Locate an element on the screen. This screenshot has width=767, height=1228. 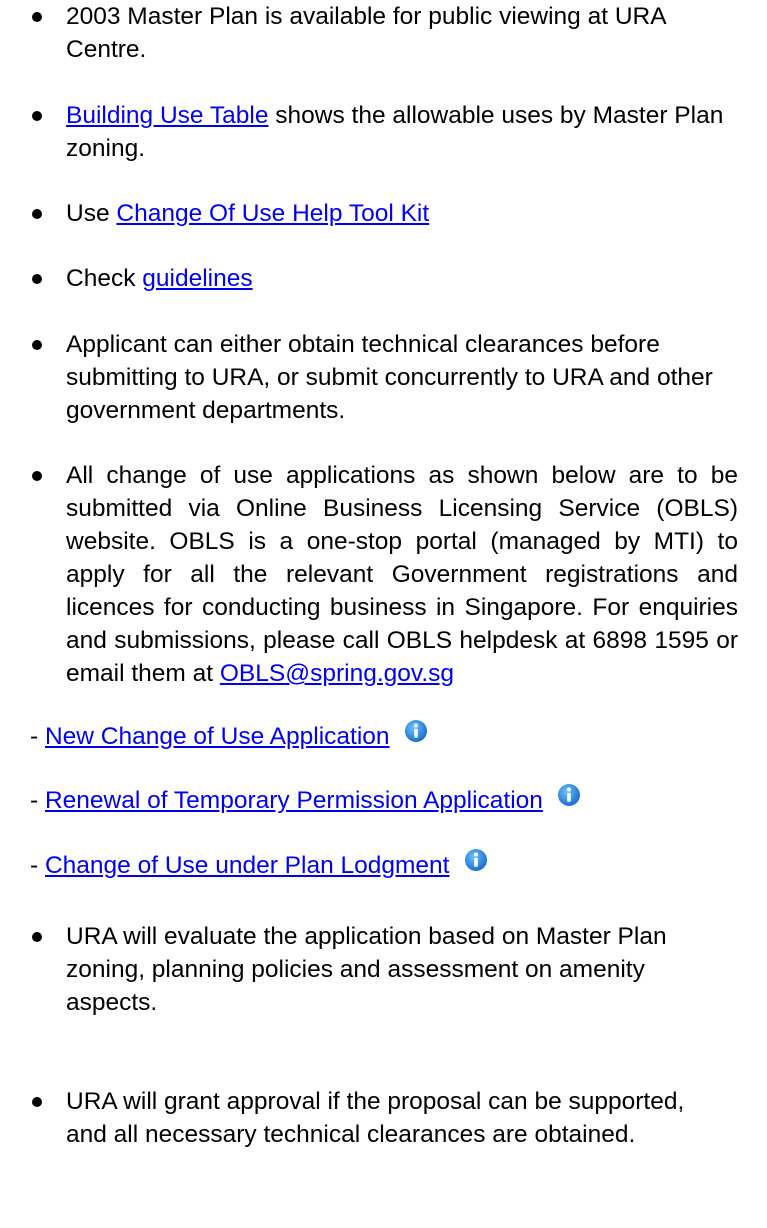
bullet-text: Check guidelines is located at coordinates (402, 278).